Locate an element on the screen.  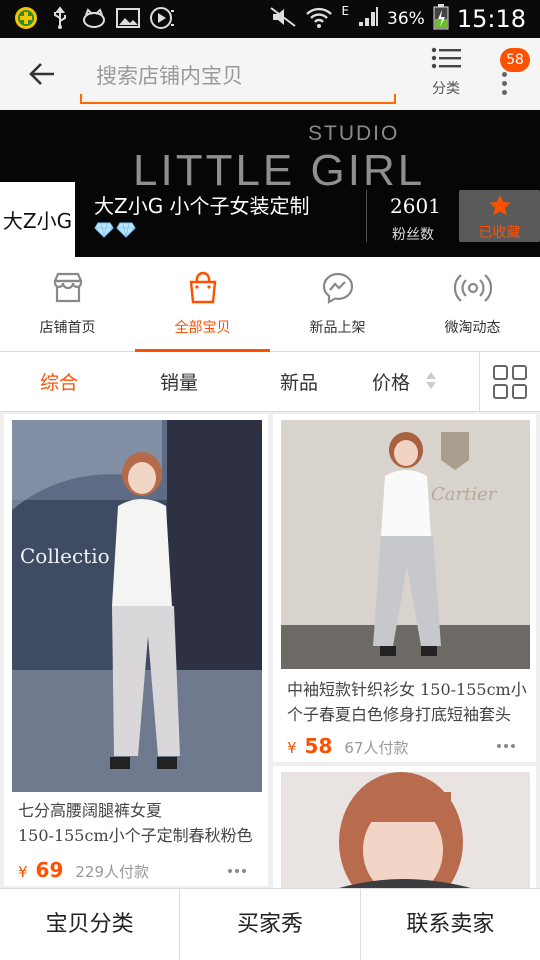
shop-logo-text: 大Z小G is located at coordinates (37, 221).